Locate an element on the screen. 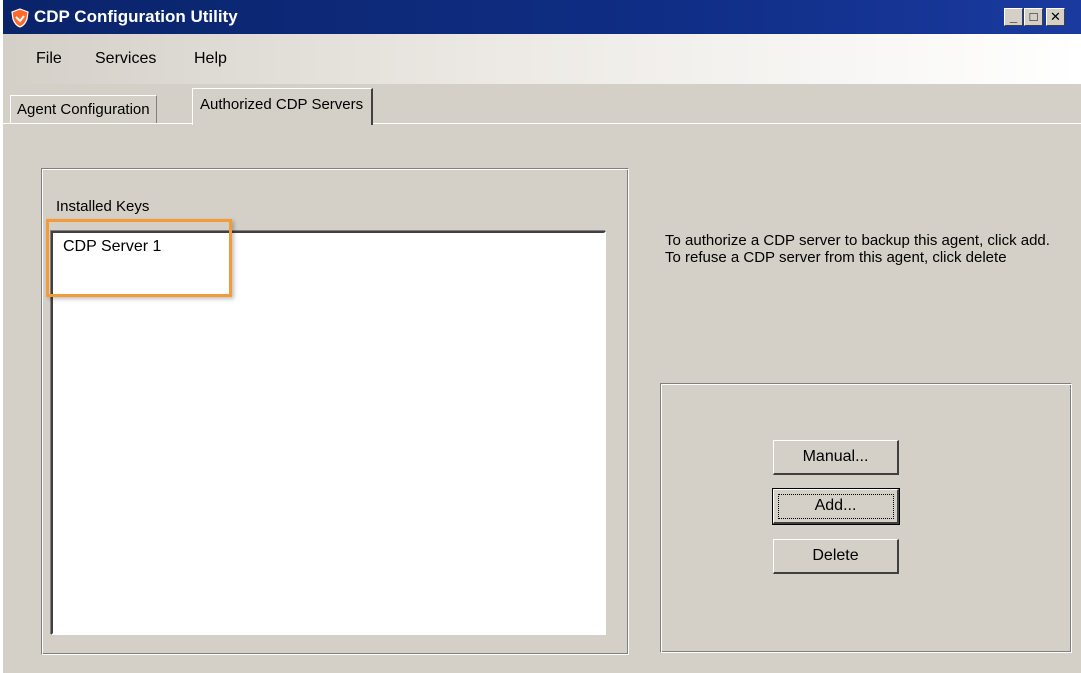 The height and width of the screenshot is (673, 1081). window-title: CDP Configuration Utility is located at coordinates (136, 16).